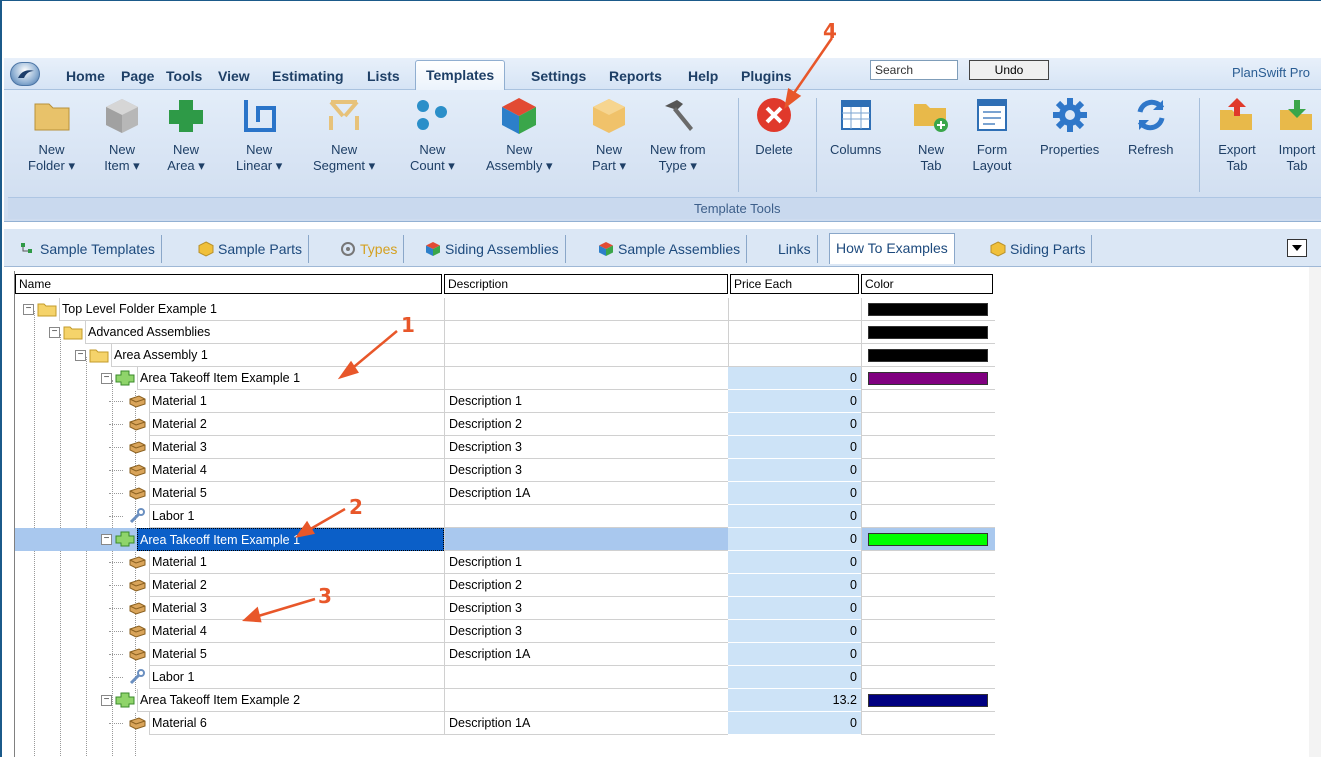  What do you see at coordinates (558, 76) in the screenshot?
I see `menu-settings: Settings` at bounding box center [558, 76].